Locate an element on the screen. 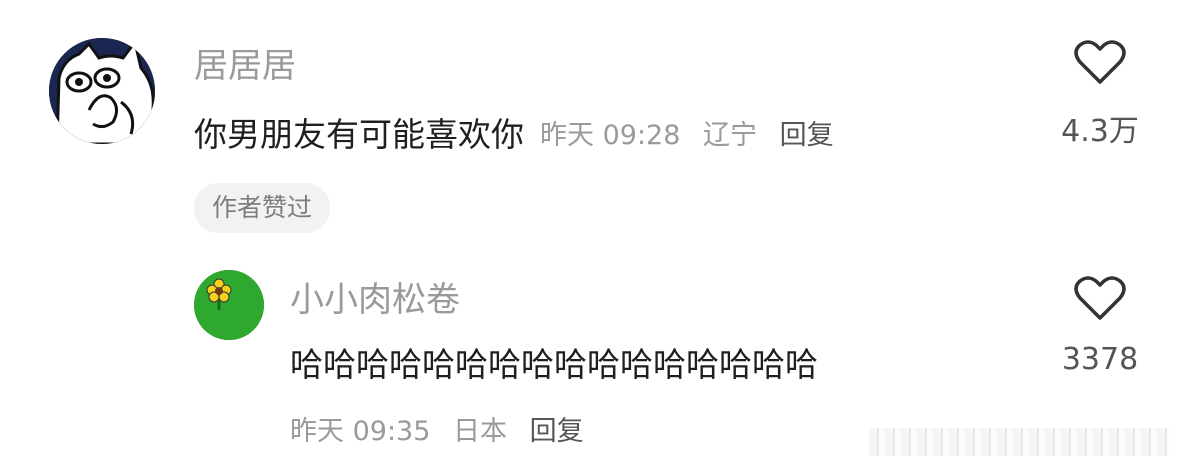 The width and height of the screenshot is (1179, 470). comment-meta: 昨天 09:28 辽宁 回复 is located at coordinates (687, 132).